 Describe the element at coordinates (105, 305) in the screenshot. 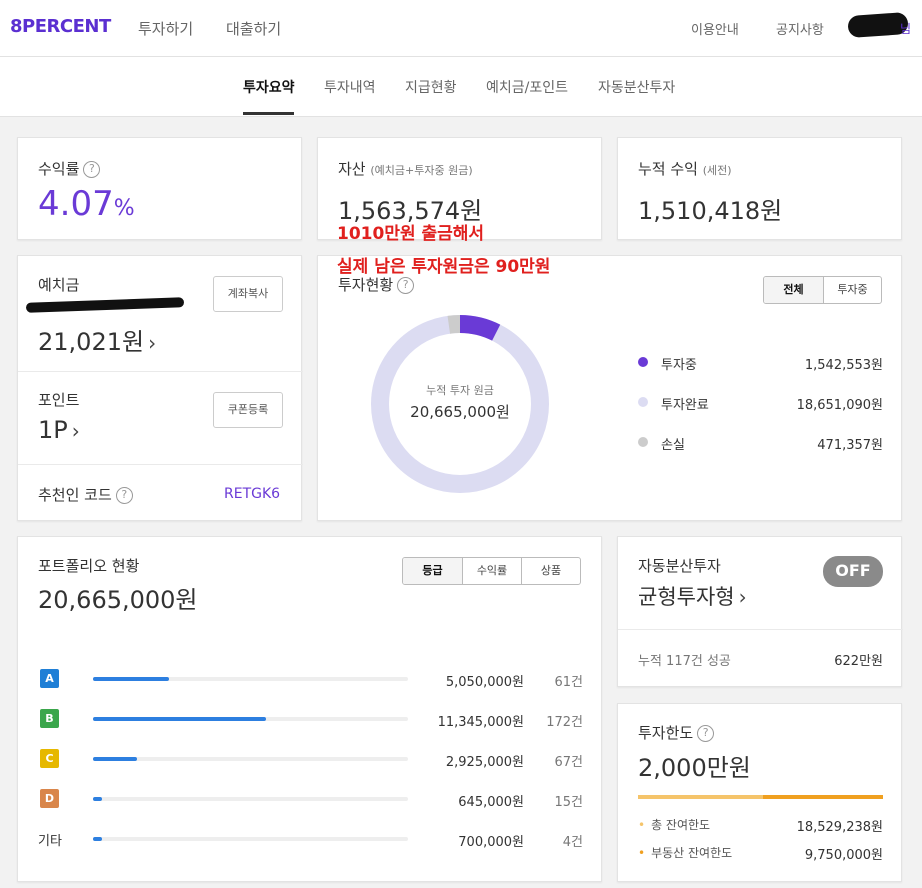

I see `redacted-account` at that location.